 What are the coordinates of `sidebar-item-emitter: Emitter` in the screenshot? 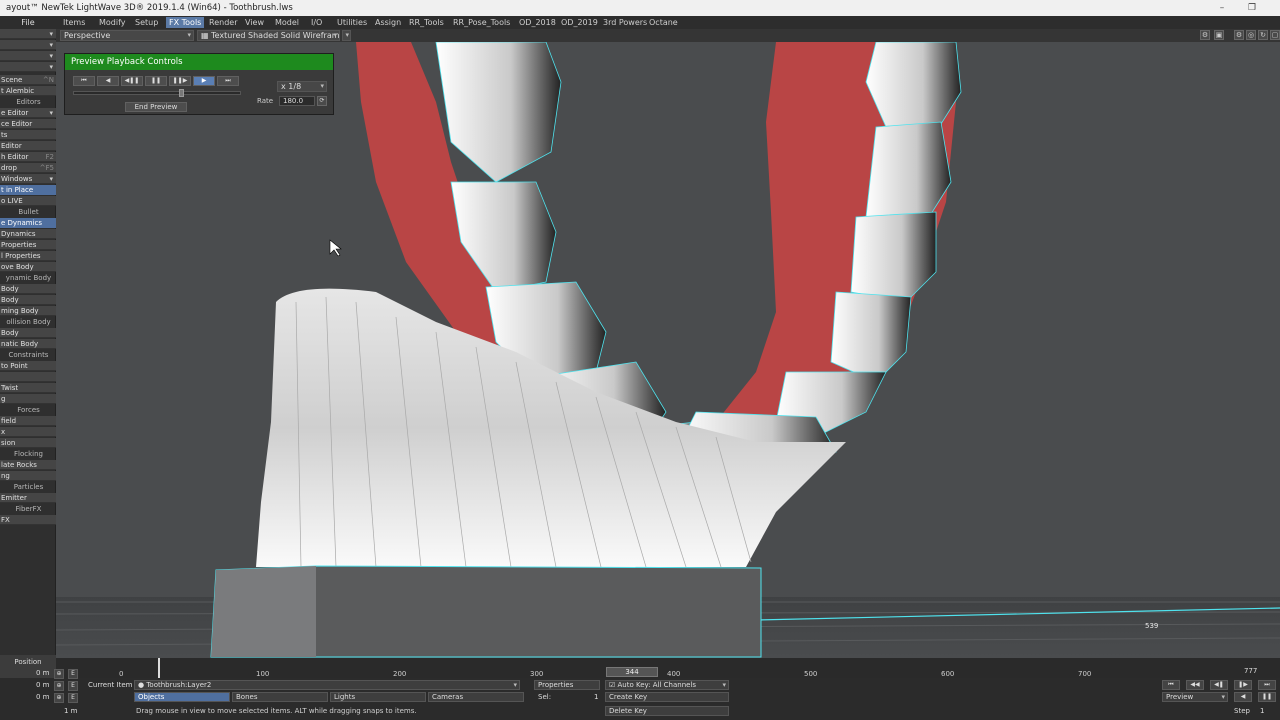 It's located at (28, 498).